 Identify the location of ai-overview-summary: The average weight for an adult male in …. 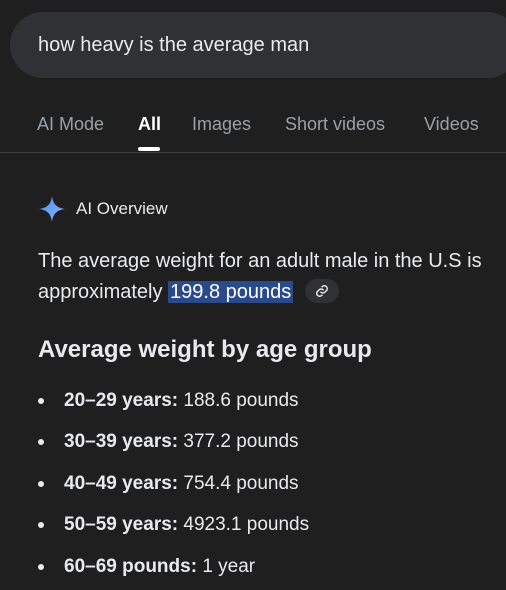
(268, 277).